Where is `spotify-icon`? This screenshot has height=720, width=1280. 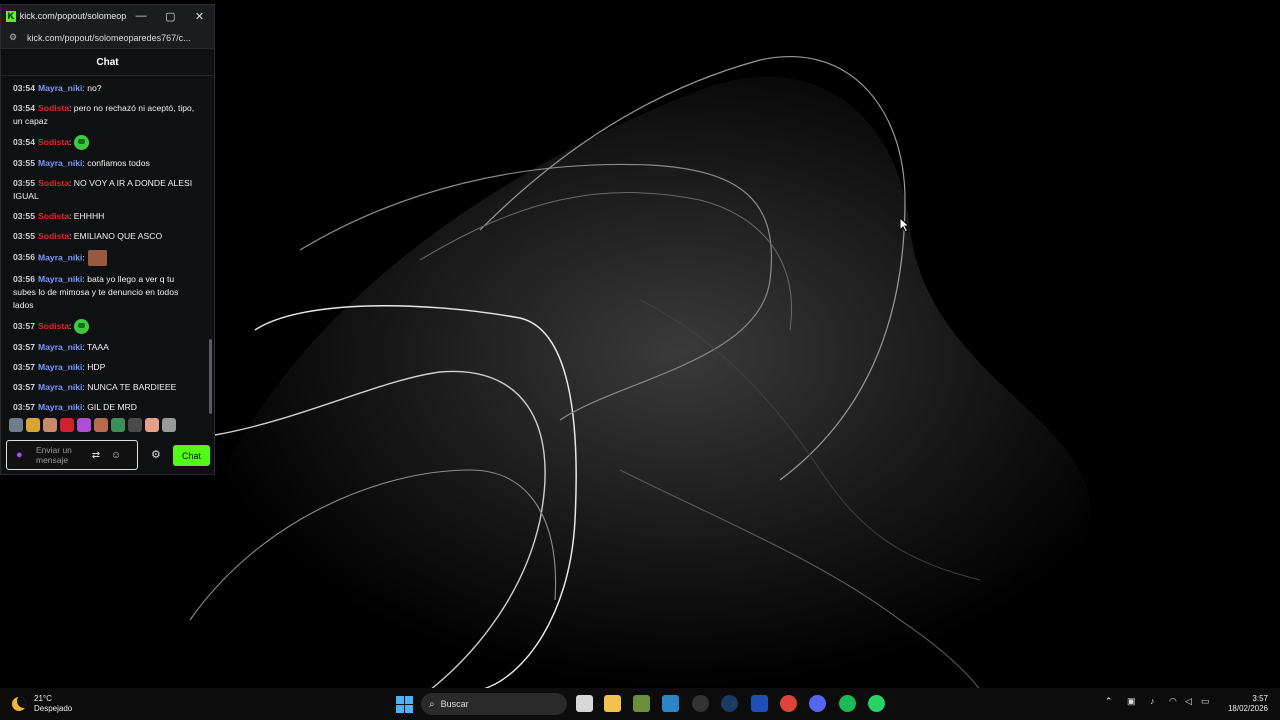
spotify-icon is located at coordinates (847, 703).